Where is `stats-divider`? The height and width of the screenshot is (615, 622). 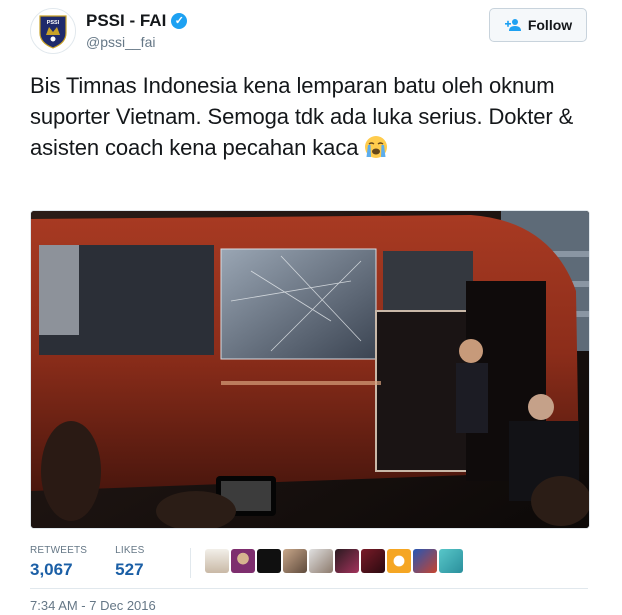 stats-divider is located at coordinates (190, 563).